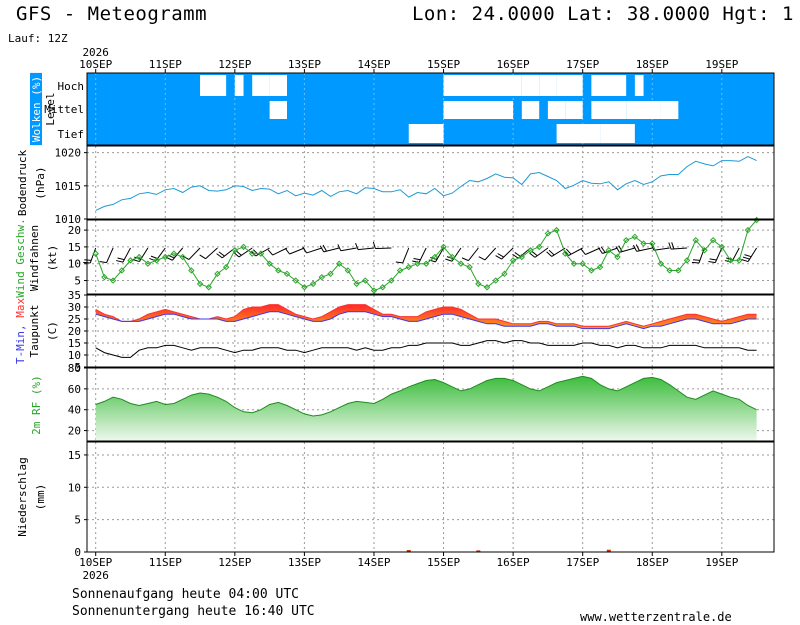 The image size is (800, 625). I want to click on top-day-label: 19SEP, so click(721, 64).